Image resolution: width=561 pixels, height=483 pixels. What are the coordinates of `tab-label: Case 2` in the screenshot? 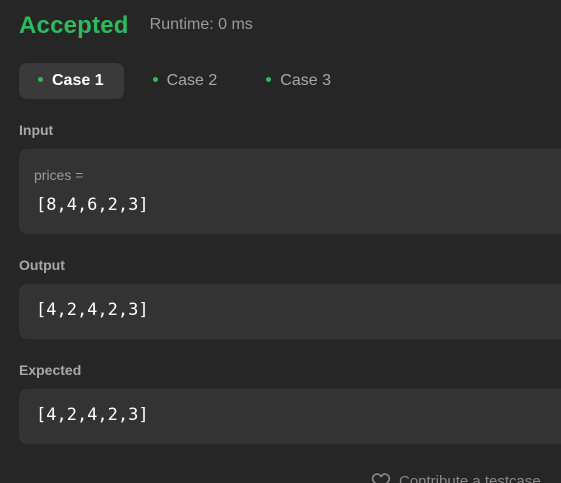 It's located at (192, 80).